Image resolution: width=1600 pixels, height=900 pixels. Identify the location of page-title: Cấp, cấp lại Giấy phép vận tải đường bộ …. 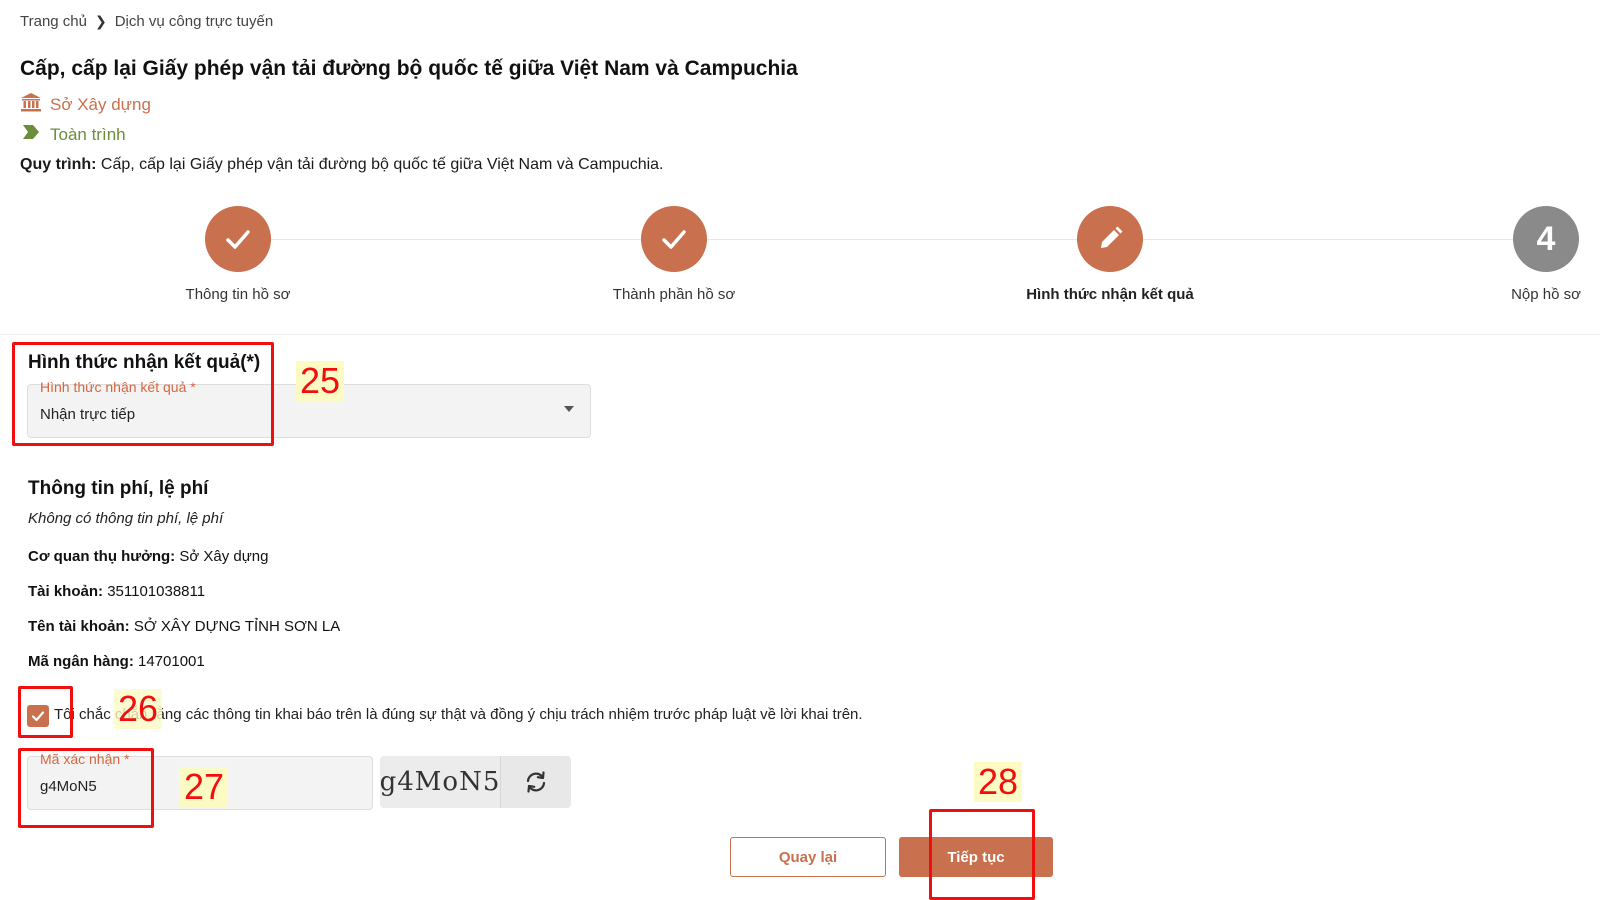
(409, 68).